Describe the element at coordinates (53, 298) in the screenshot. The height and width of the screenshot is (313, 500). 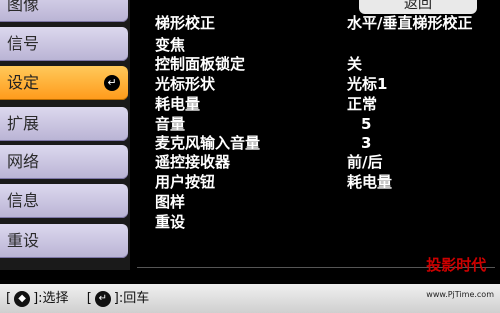
I see `hint-select-label: :选择` at that location.